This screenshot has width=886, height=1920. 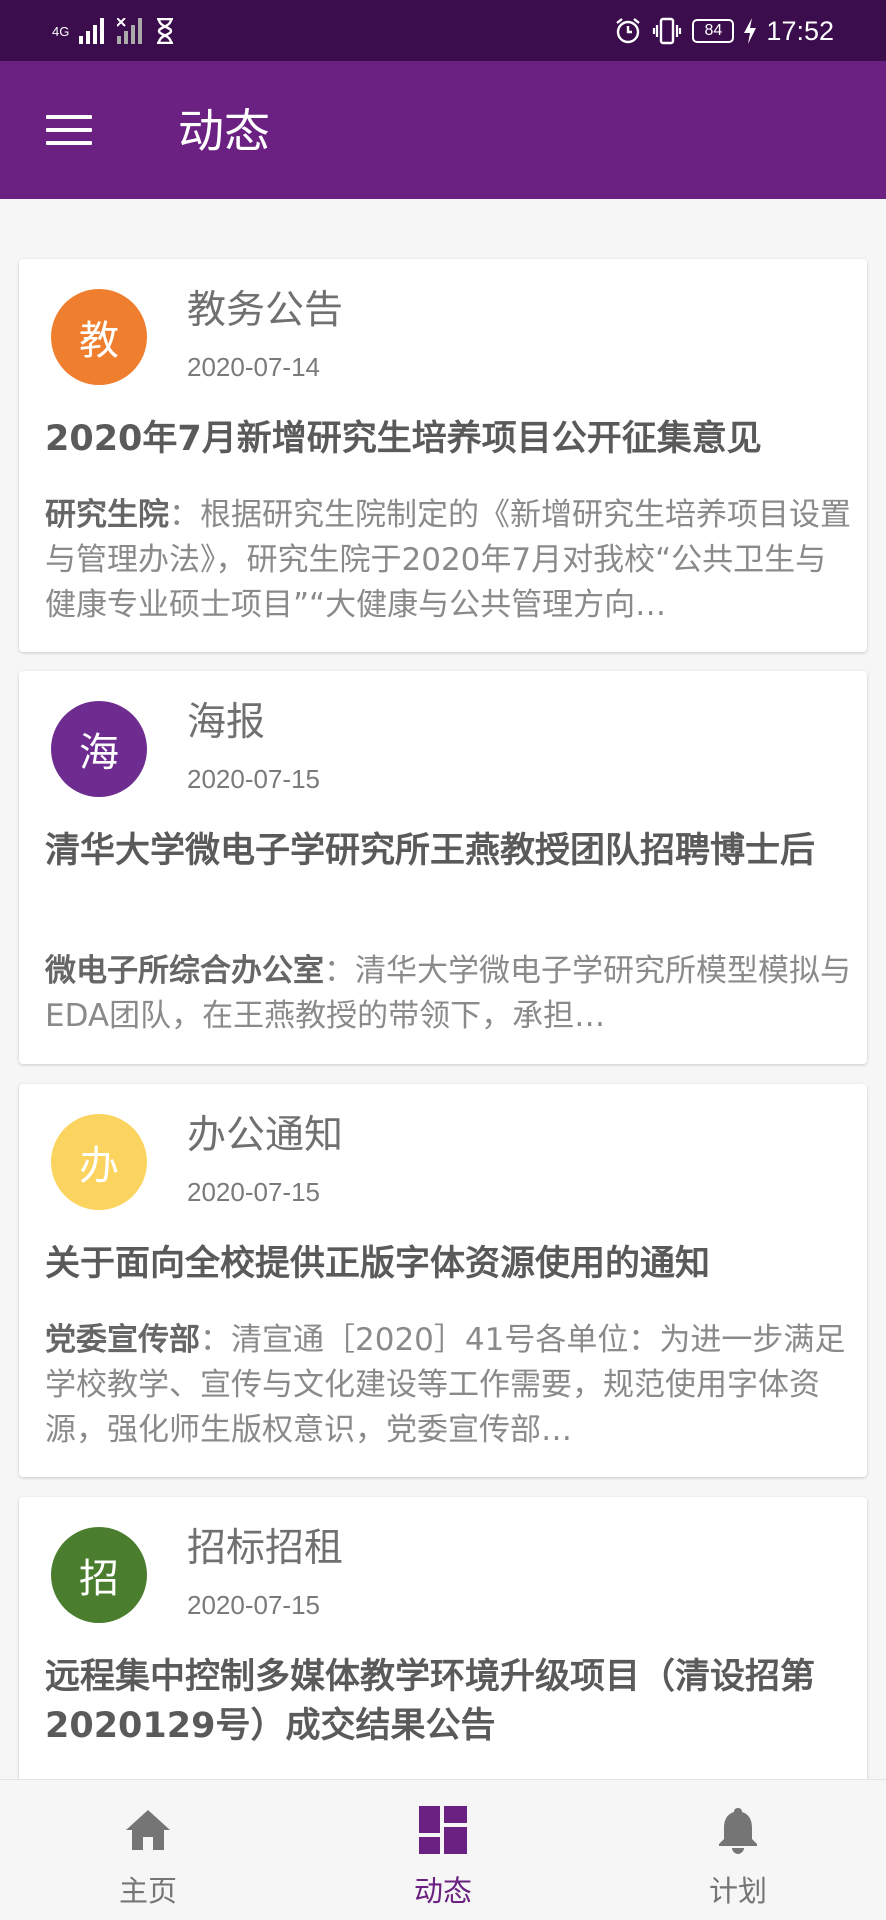 I want to click on avatar-char: 海, so click(x=99, y=753).